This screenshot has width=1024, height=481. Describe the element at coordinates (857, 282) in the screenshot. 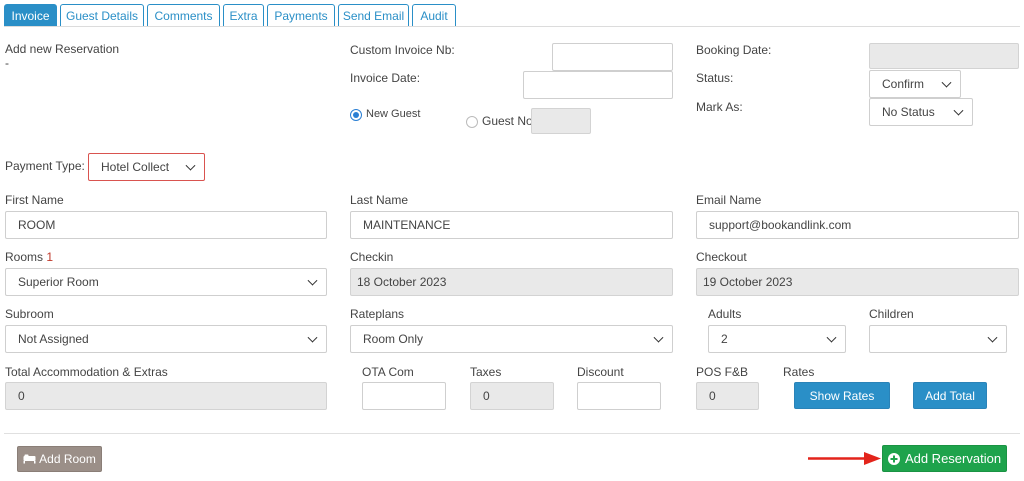

I see `checkout-input: 19 October 2023` at that location.